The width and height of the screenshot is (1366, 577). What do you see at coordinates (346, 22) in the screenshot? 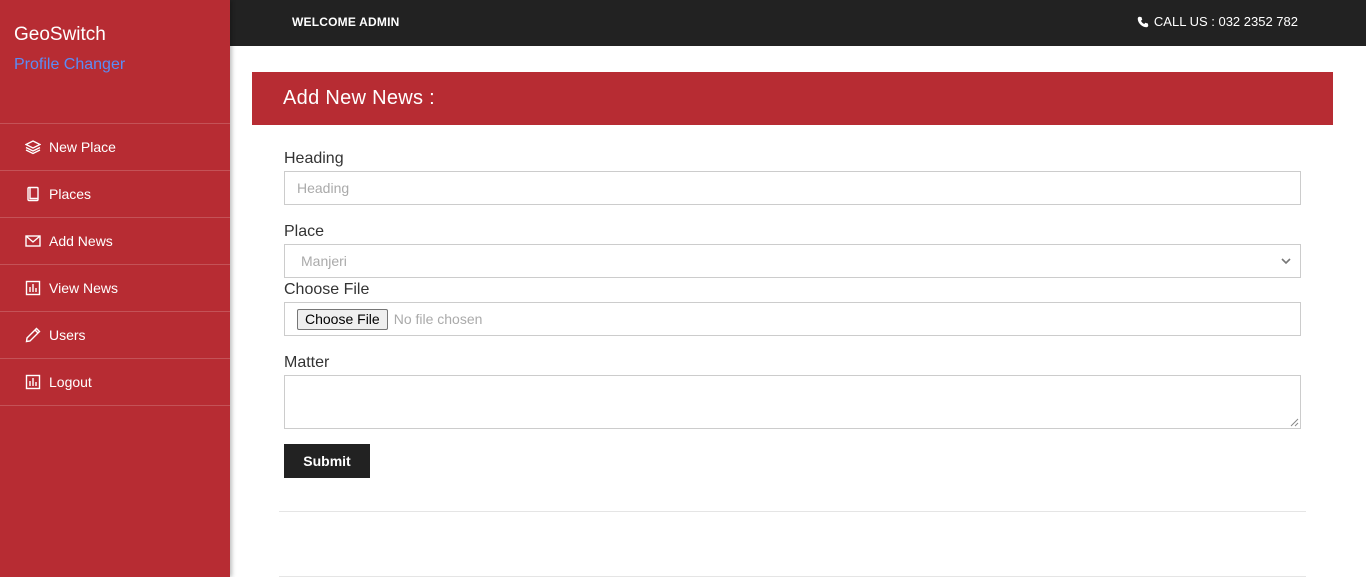
I see `welcome-text: WELCOME ADMIN` at bounding box center [346, 22].